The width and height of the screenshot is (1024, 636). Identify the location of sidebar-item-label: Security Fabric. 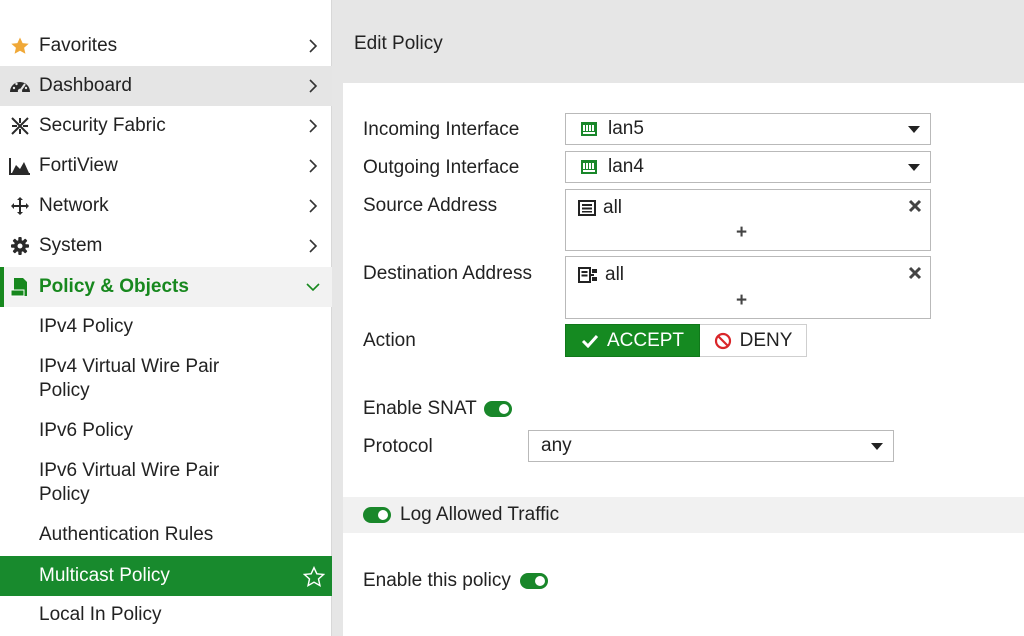
(102, 125).